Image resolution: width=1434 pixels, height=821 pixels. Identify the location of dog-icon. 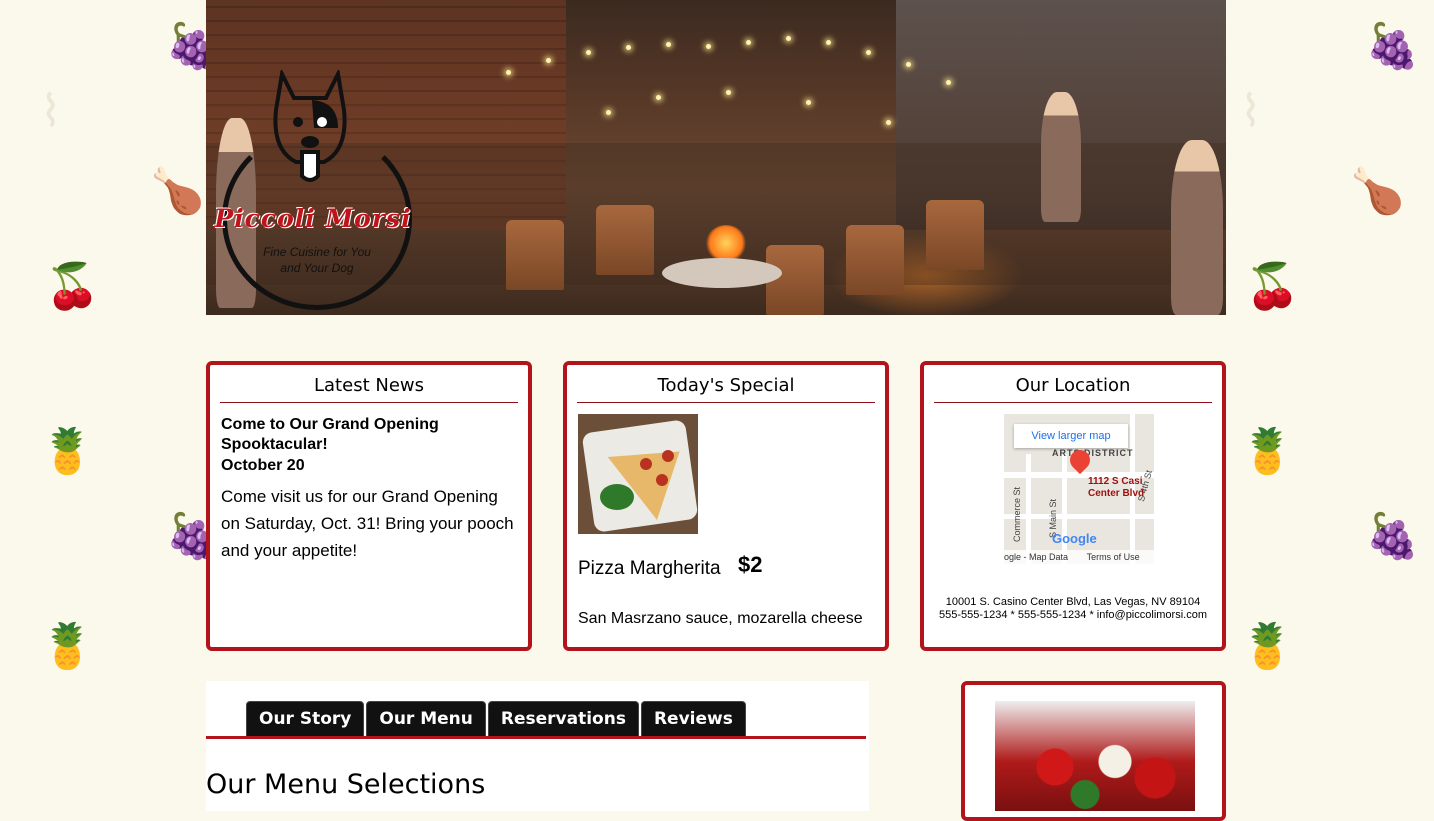
(310, 136).